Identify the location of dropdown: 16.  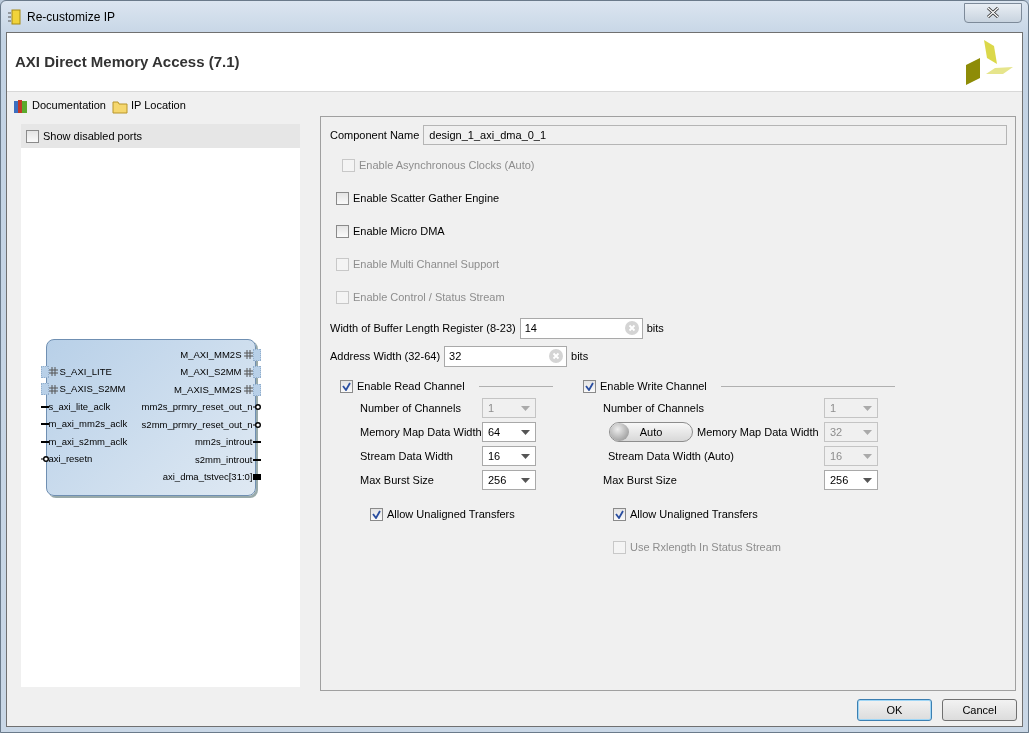
(509, 456).